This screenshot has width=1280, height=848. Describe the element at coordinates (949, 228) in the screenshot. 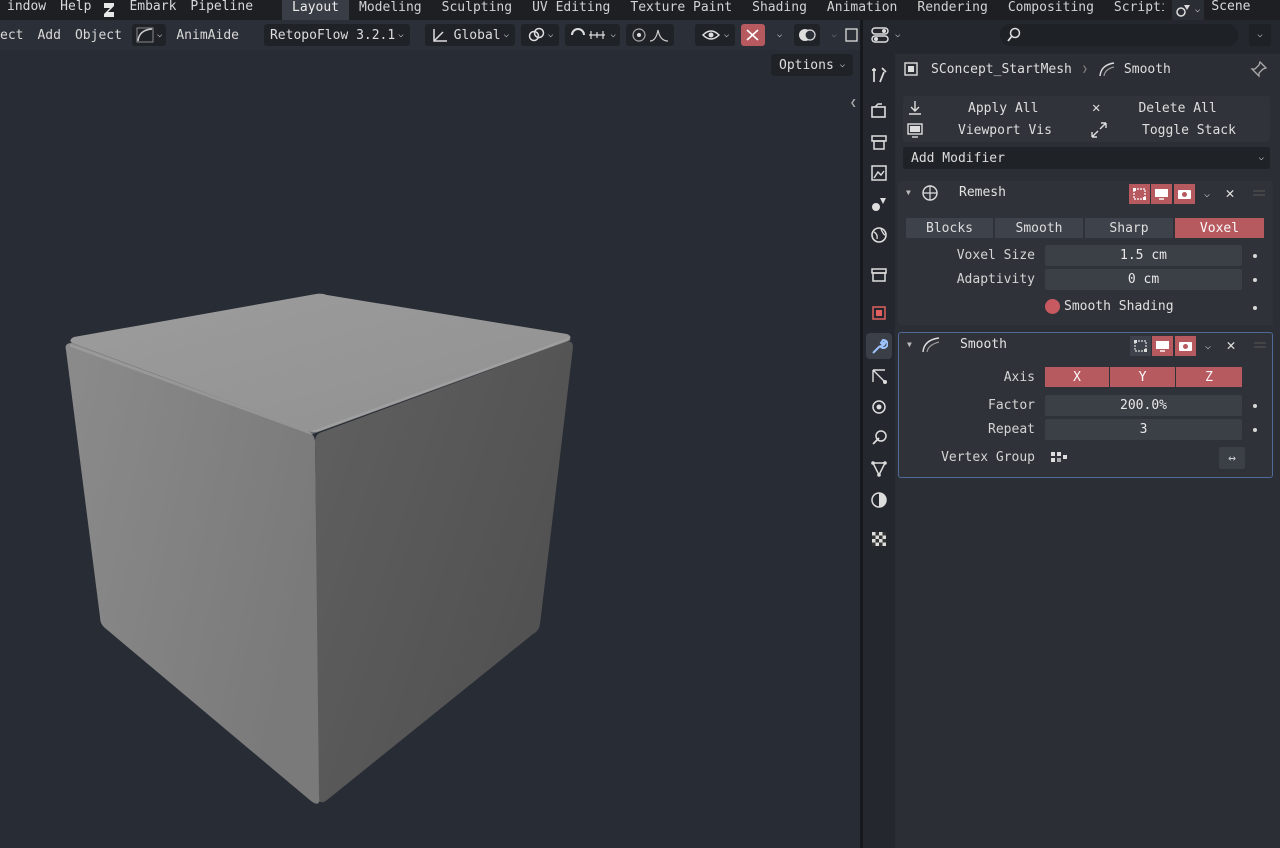

I see `mode-blocks: Blocks` at that location.